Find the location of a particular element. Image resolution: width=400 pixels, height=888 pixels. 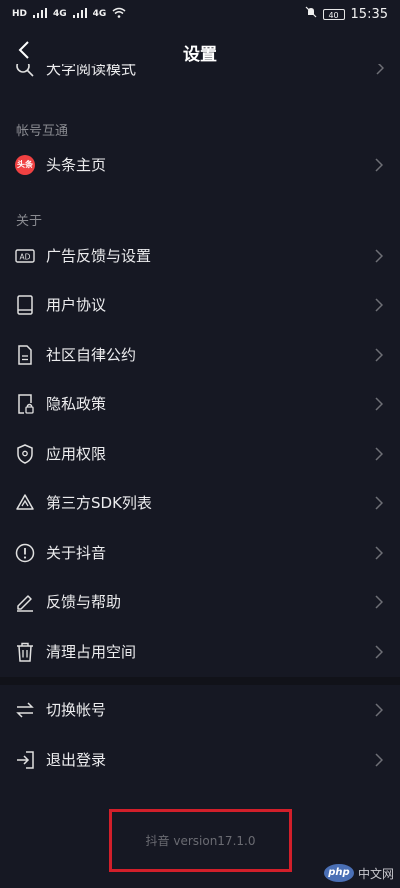

partial-item-label: 大字阅读模式 is located at coordinates (91, 71).